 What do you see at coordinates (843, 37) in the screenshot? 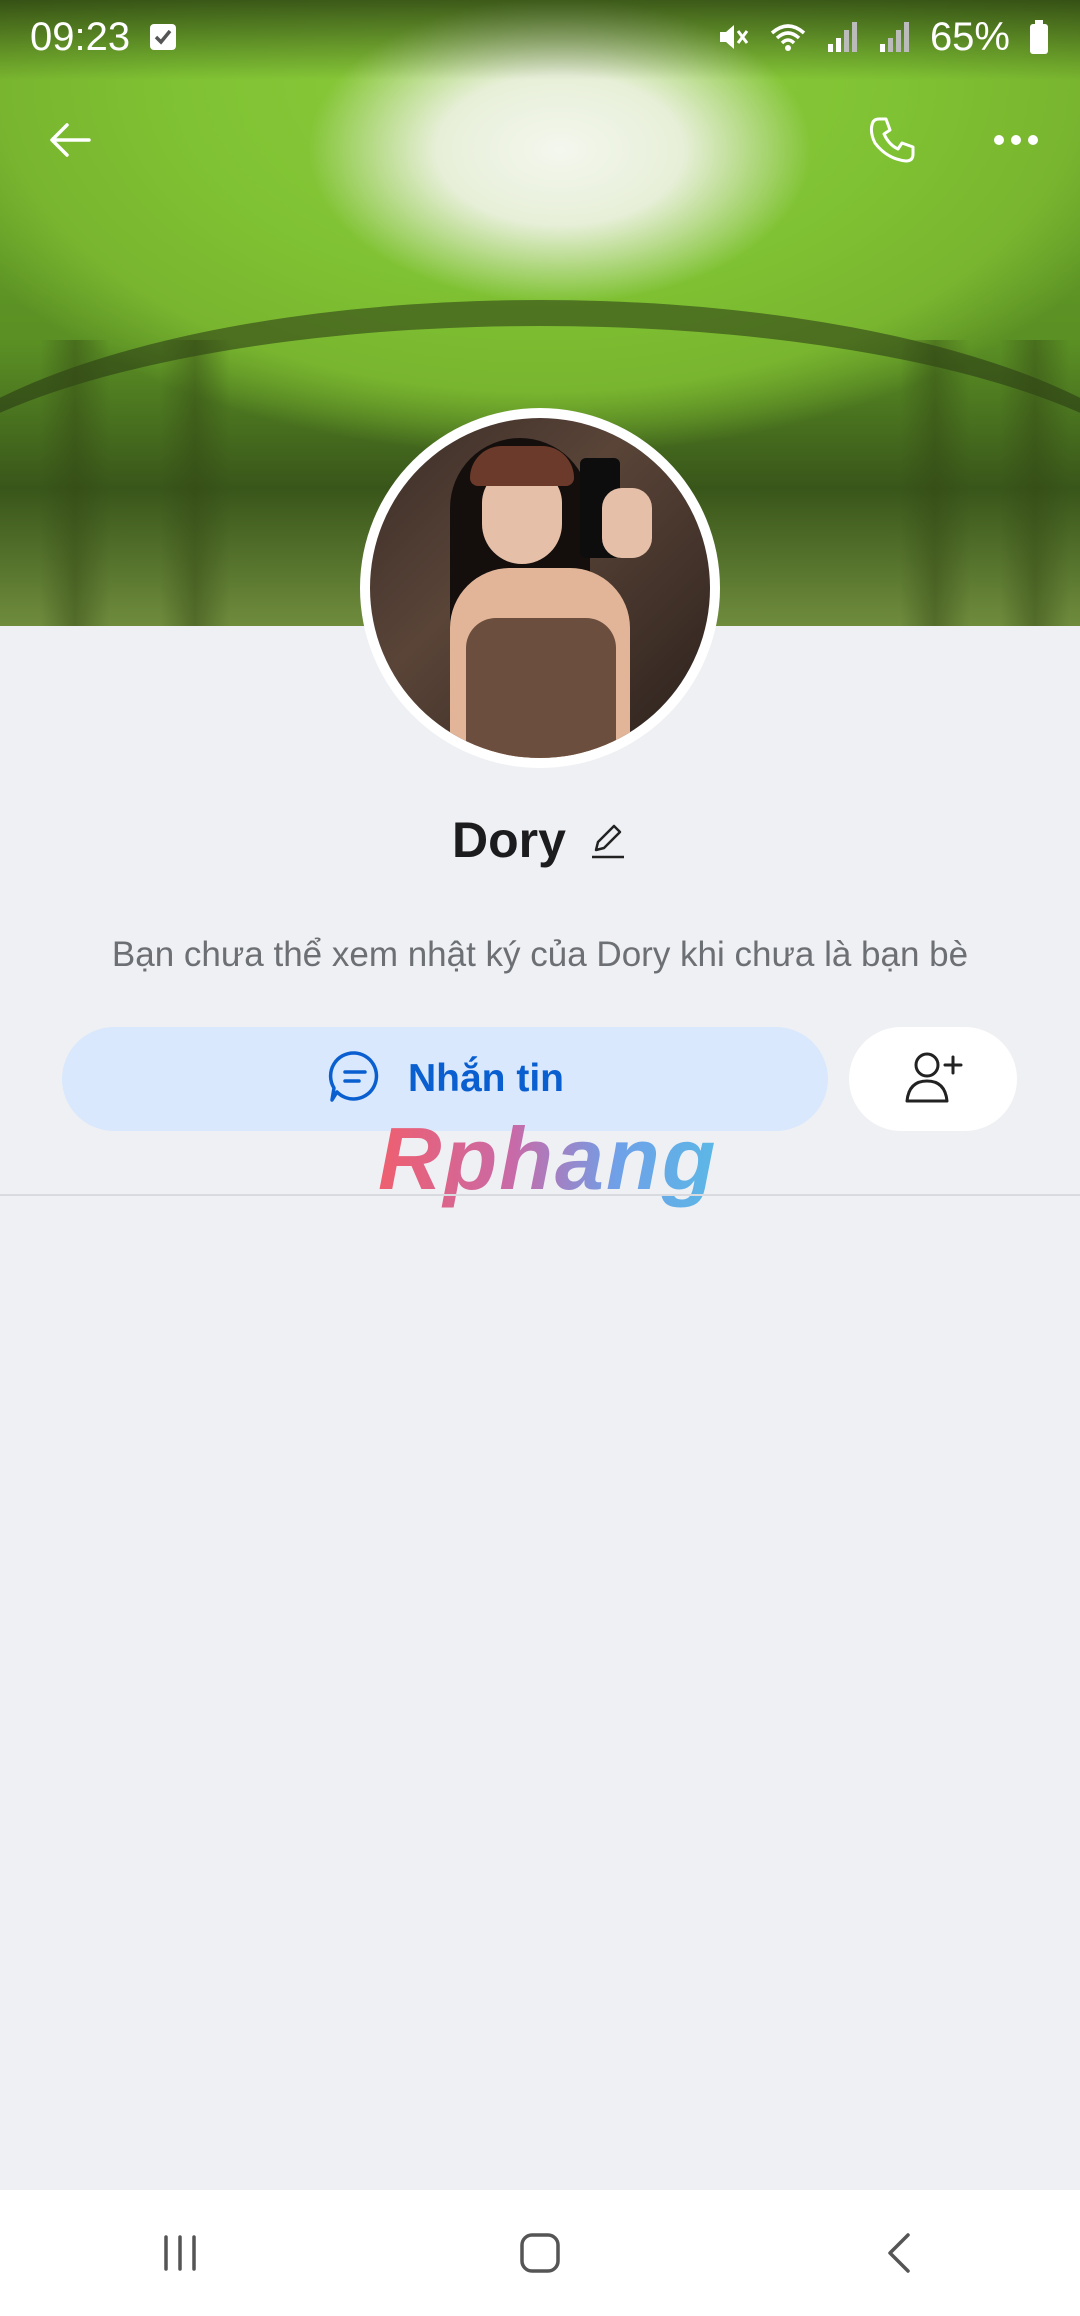
I see `signal-icon` at bounding box center [843, 37].